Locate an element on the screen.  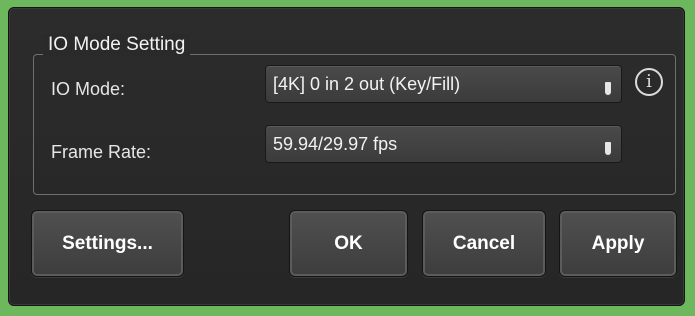
ok-button: OK is located at coordinates (348, 243).